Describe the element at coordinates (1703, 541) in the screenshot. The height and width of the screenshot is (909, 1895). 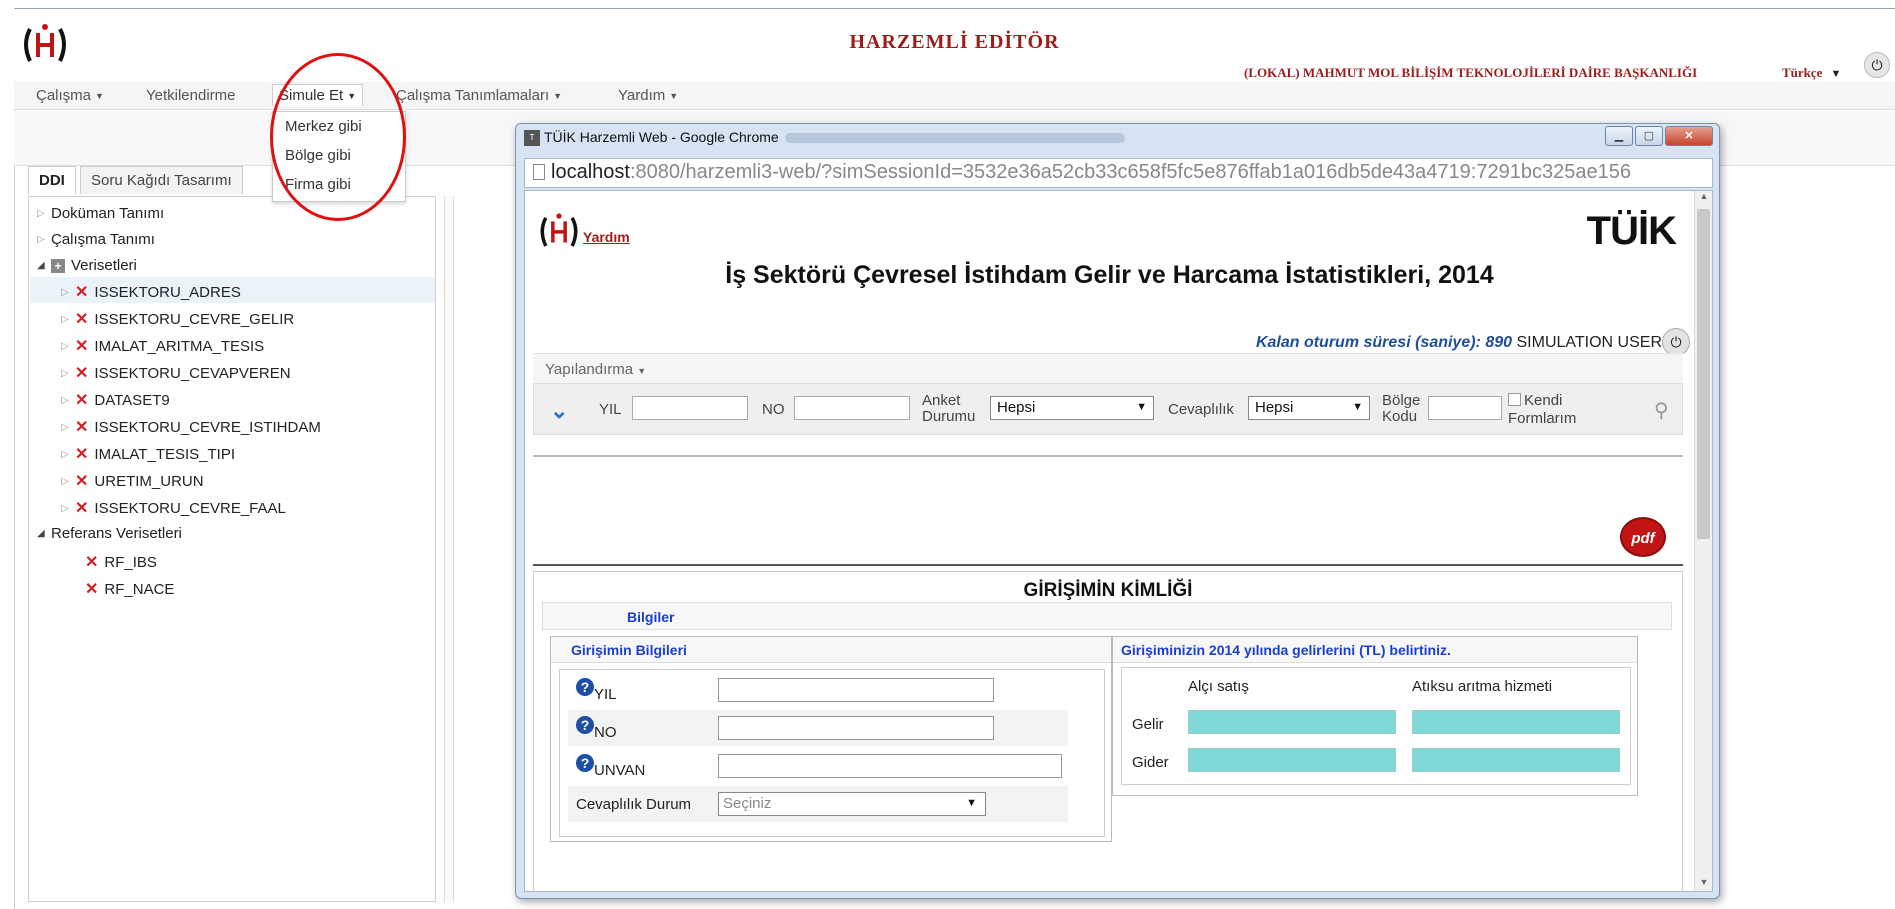
I see `vertical-scrollbar: ▲ ▼` at that location.